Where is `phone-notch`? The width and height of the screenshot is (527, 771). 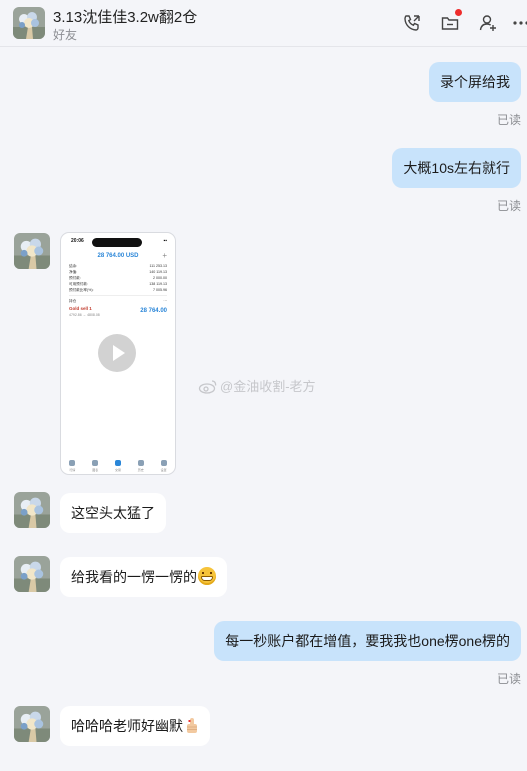 phone-notch is located at coordinates (117, 242).